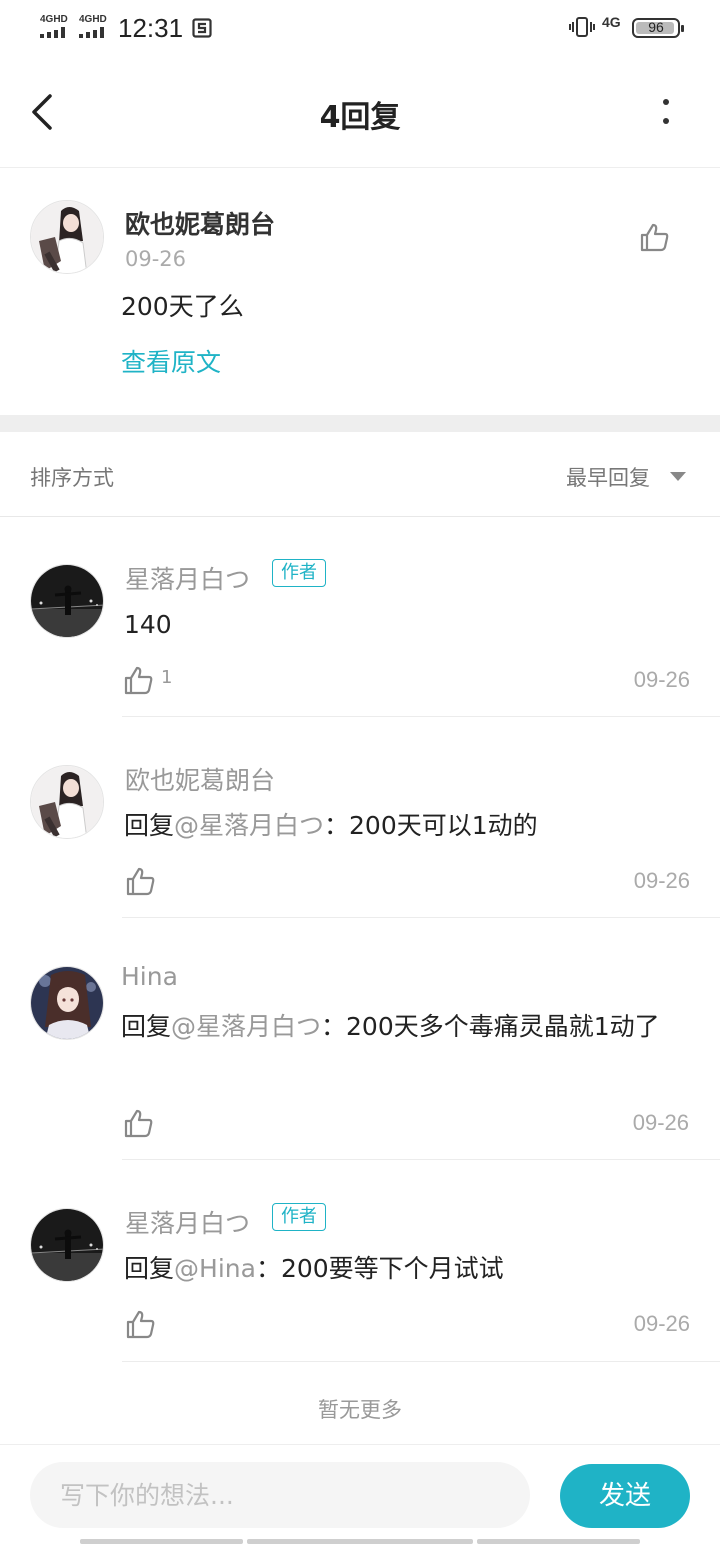 The width and height of the screenshot is (720, 1544). I want to click on comment-text: 200天了么, so click(182, 306).